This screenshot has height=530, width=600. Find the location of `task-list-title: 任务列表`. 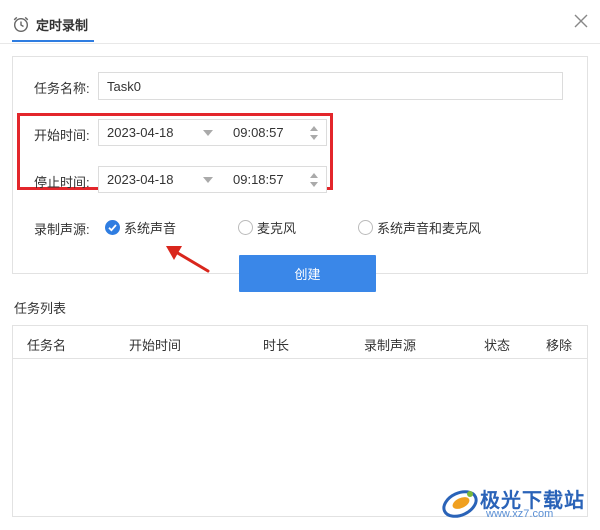

task-list-title: 任务列表 is located at coordinates (40, 308).